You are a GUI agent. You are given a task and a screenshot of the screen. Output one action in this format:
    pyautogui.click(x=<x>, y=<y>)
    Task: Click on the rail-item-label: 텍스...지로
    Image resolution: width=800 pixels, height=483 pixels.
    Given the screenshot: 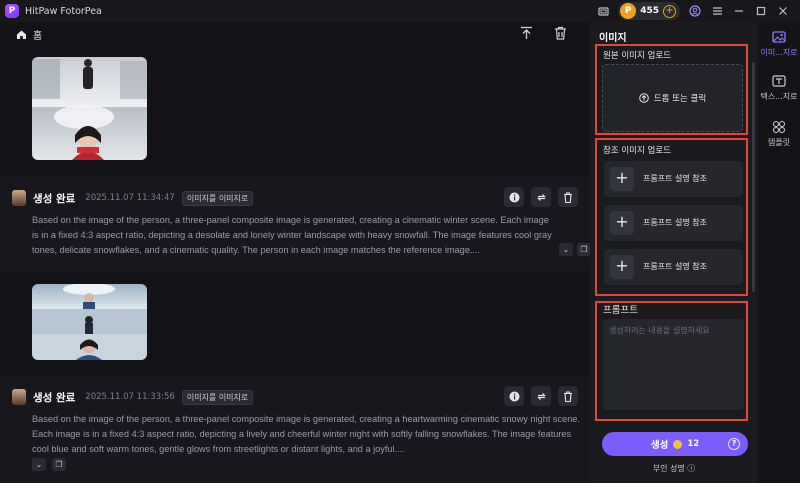 What is the action you would take?
    pyautogui.click(x=779, y=96)
    